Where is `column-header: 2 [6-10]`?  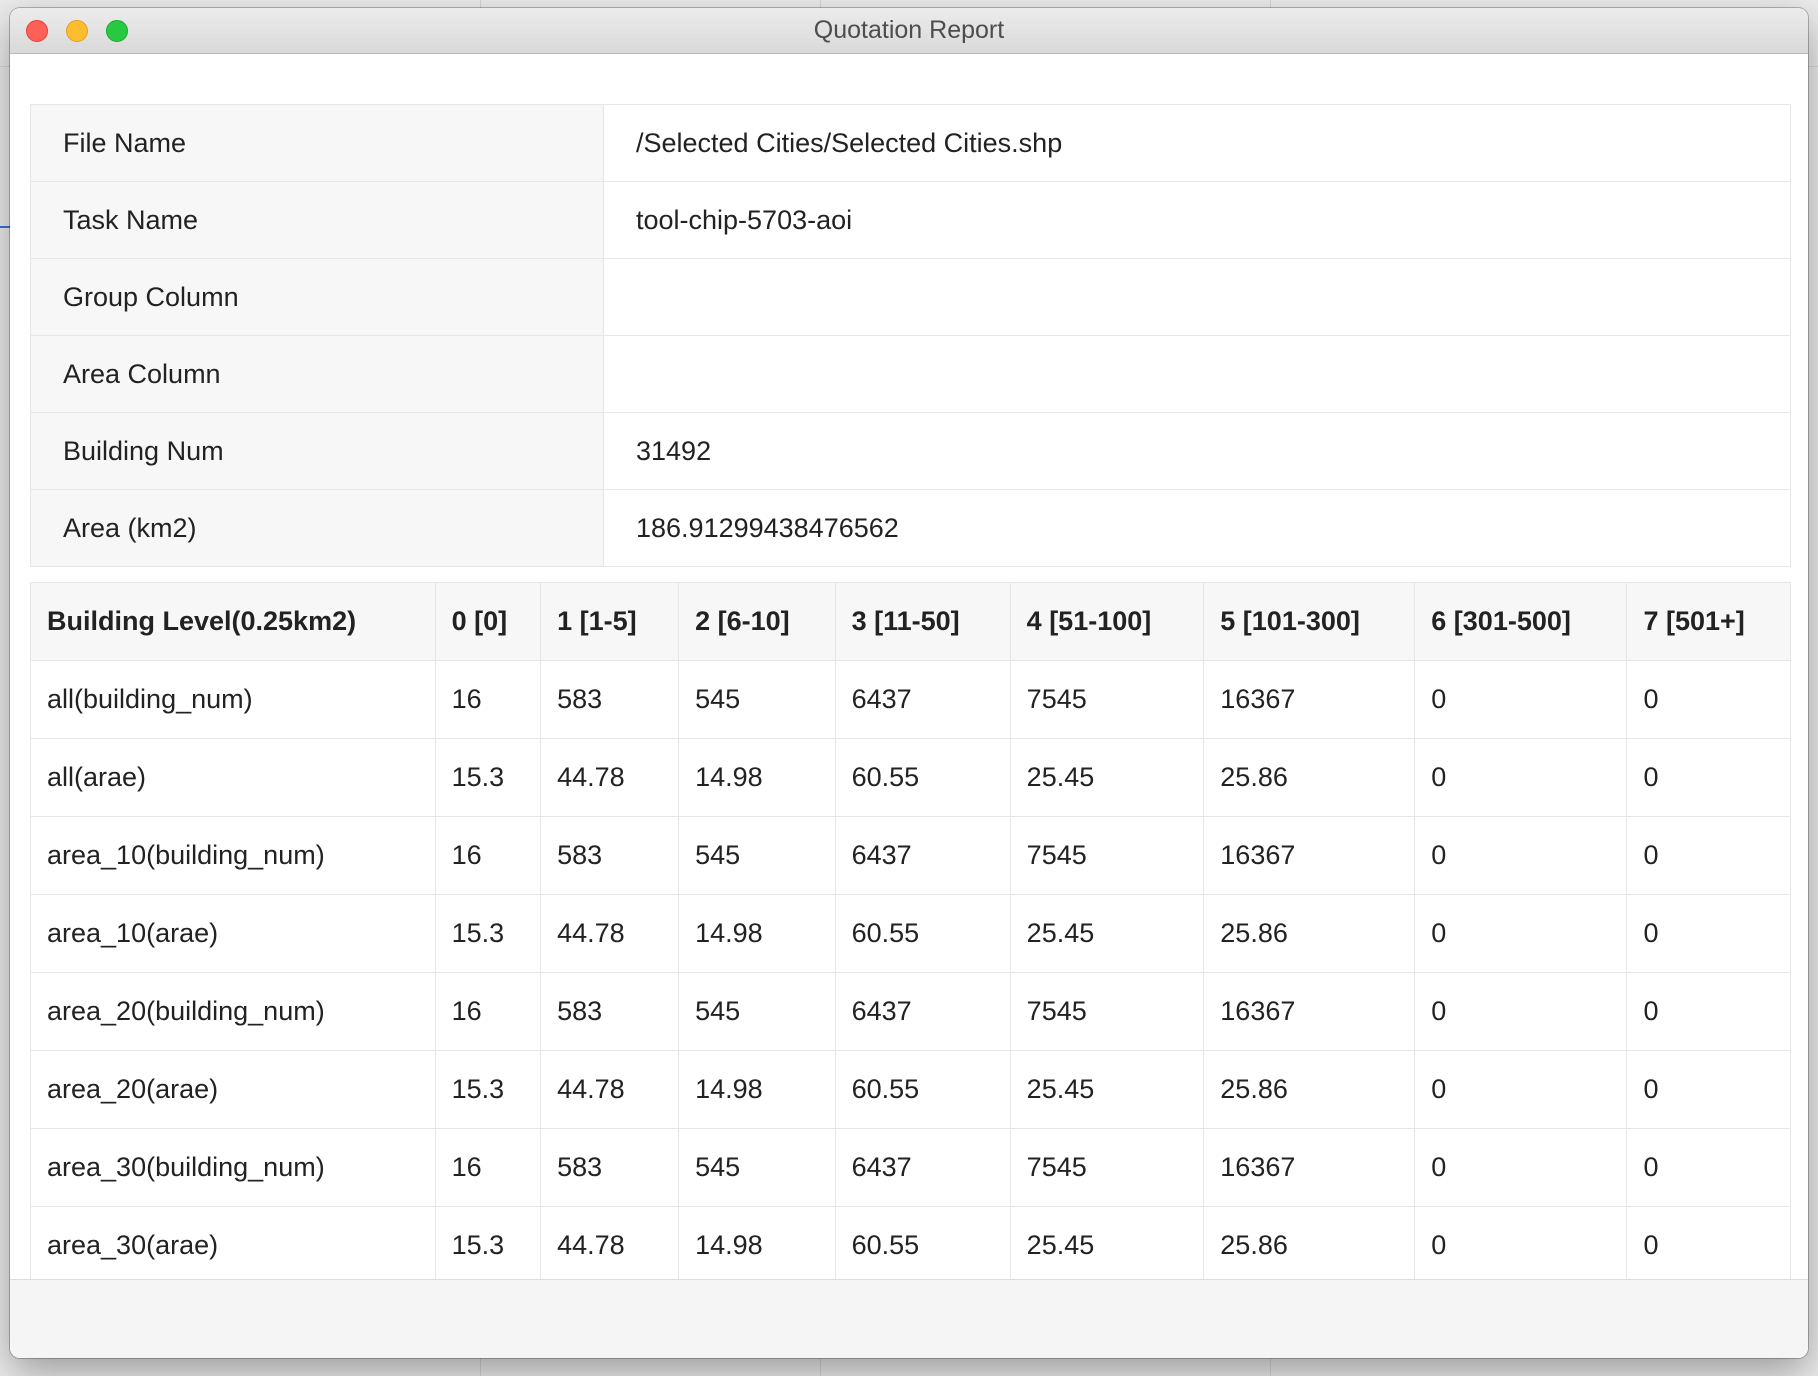 column-header: 2 [6-10] is located at coordinates (757, 621).